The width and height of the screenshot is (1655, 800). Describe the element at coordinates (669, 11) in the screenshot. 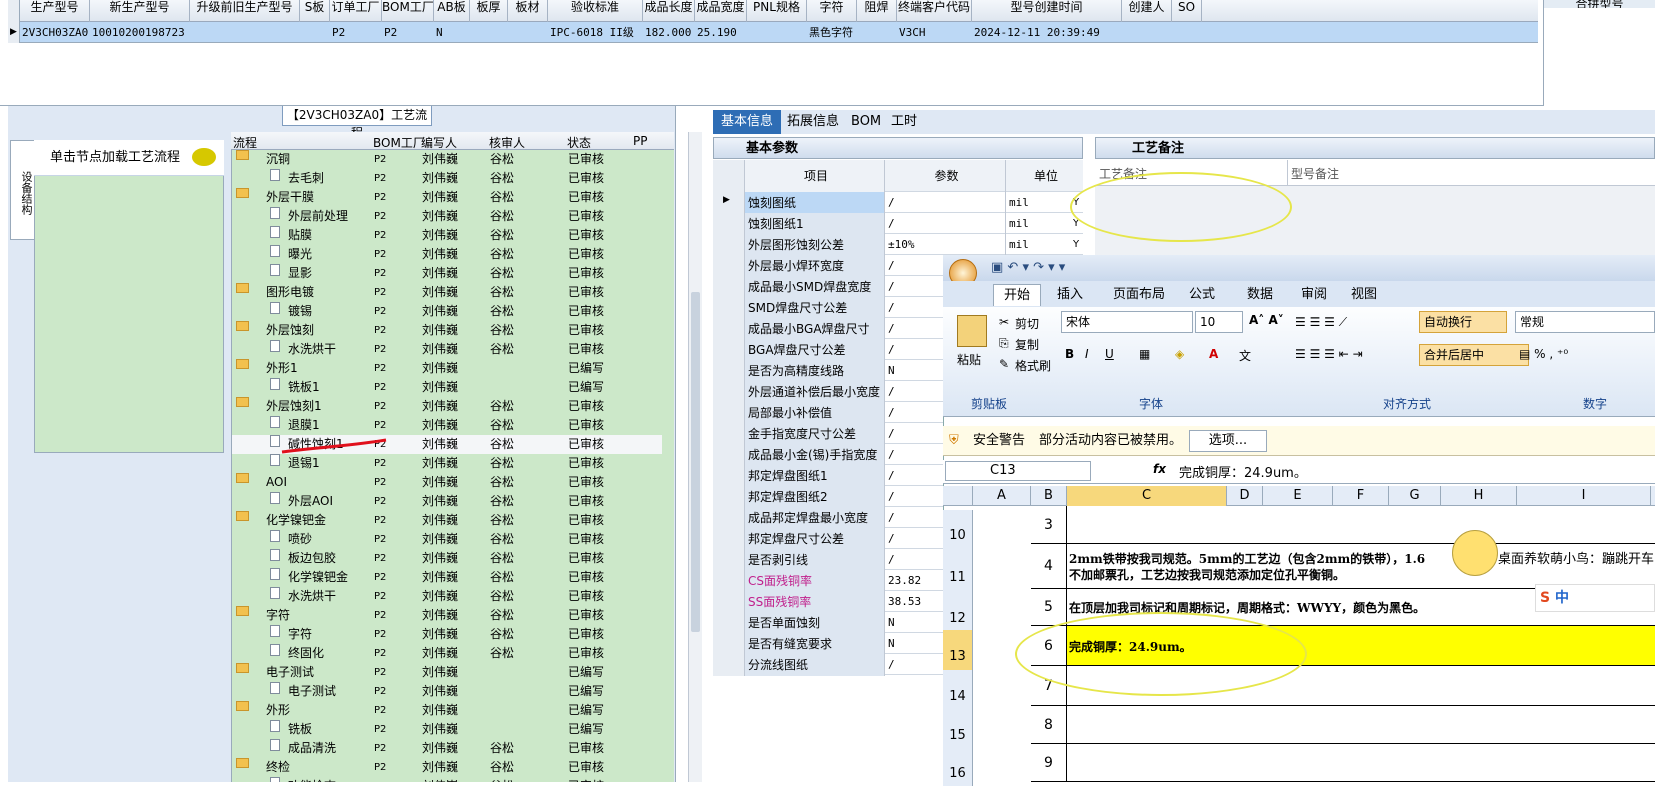

I see `col-header: 成品长度` at that location.